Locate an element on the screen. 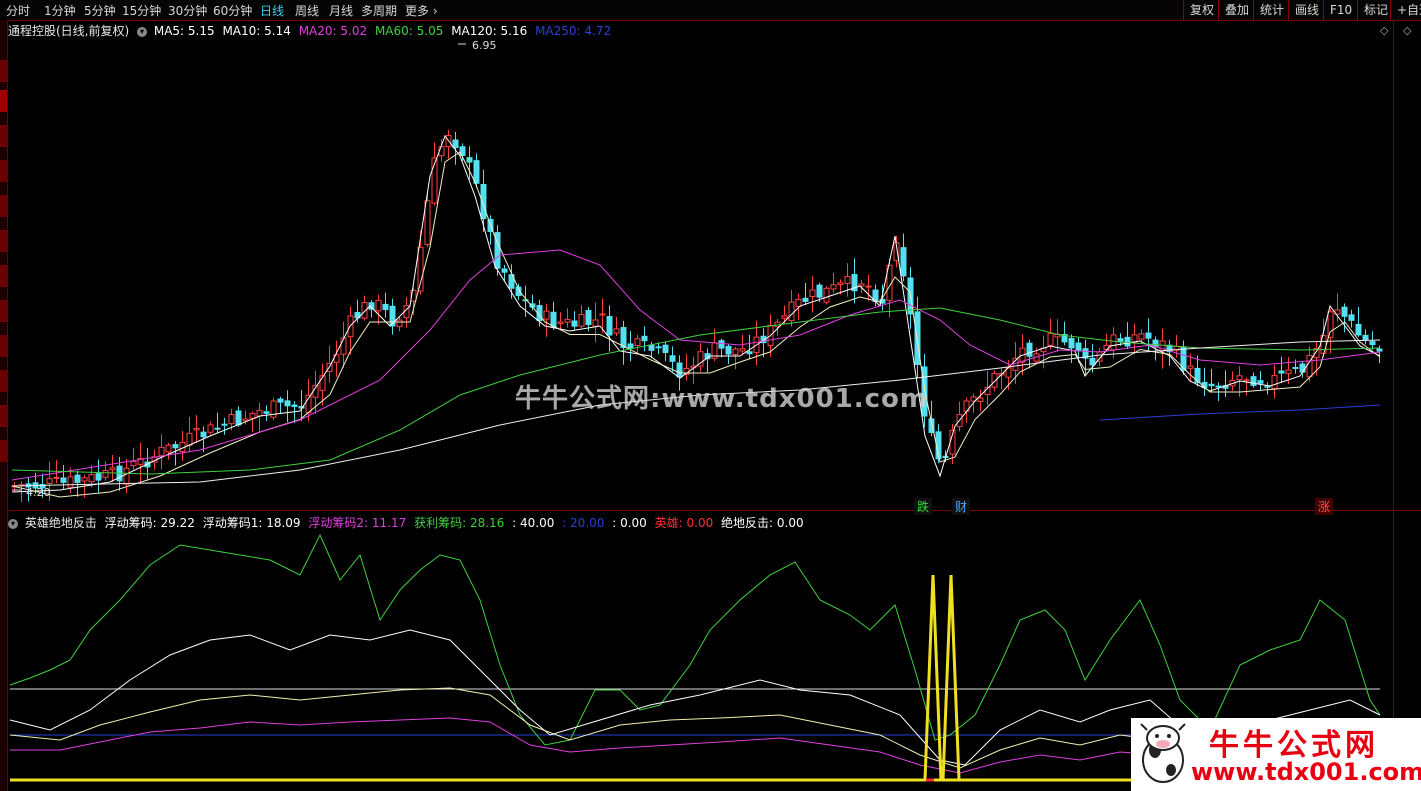 The image size is (1421, 791). high-price-label: 6.95 is located at coordinates (484, 45).